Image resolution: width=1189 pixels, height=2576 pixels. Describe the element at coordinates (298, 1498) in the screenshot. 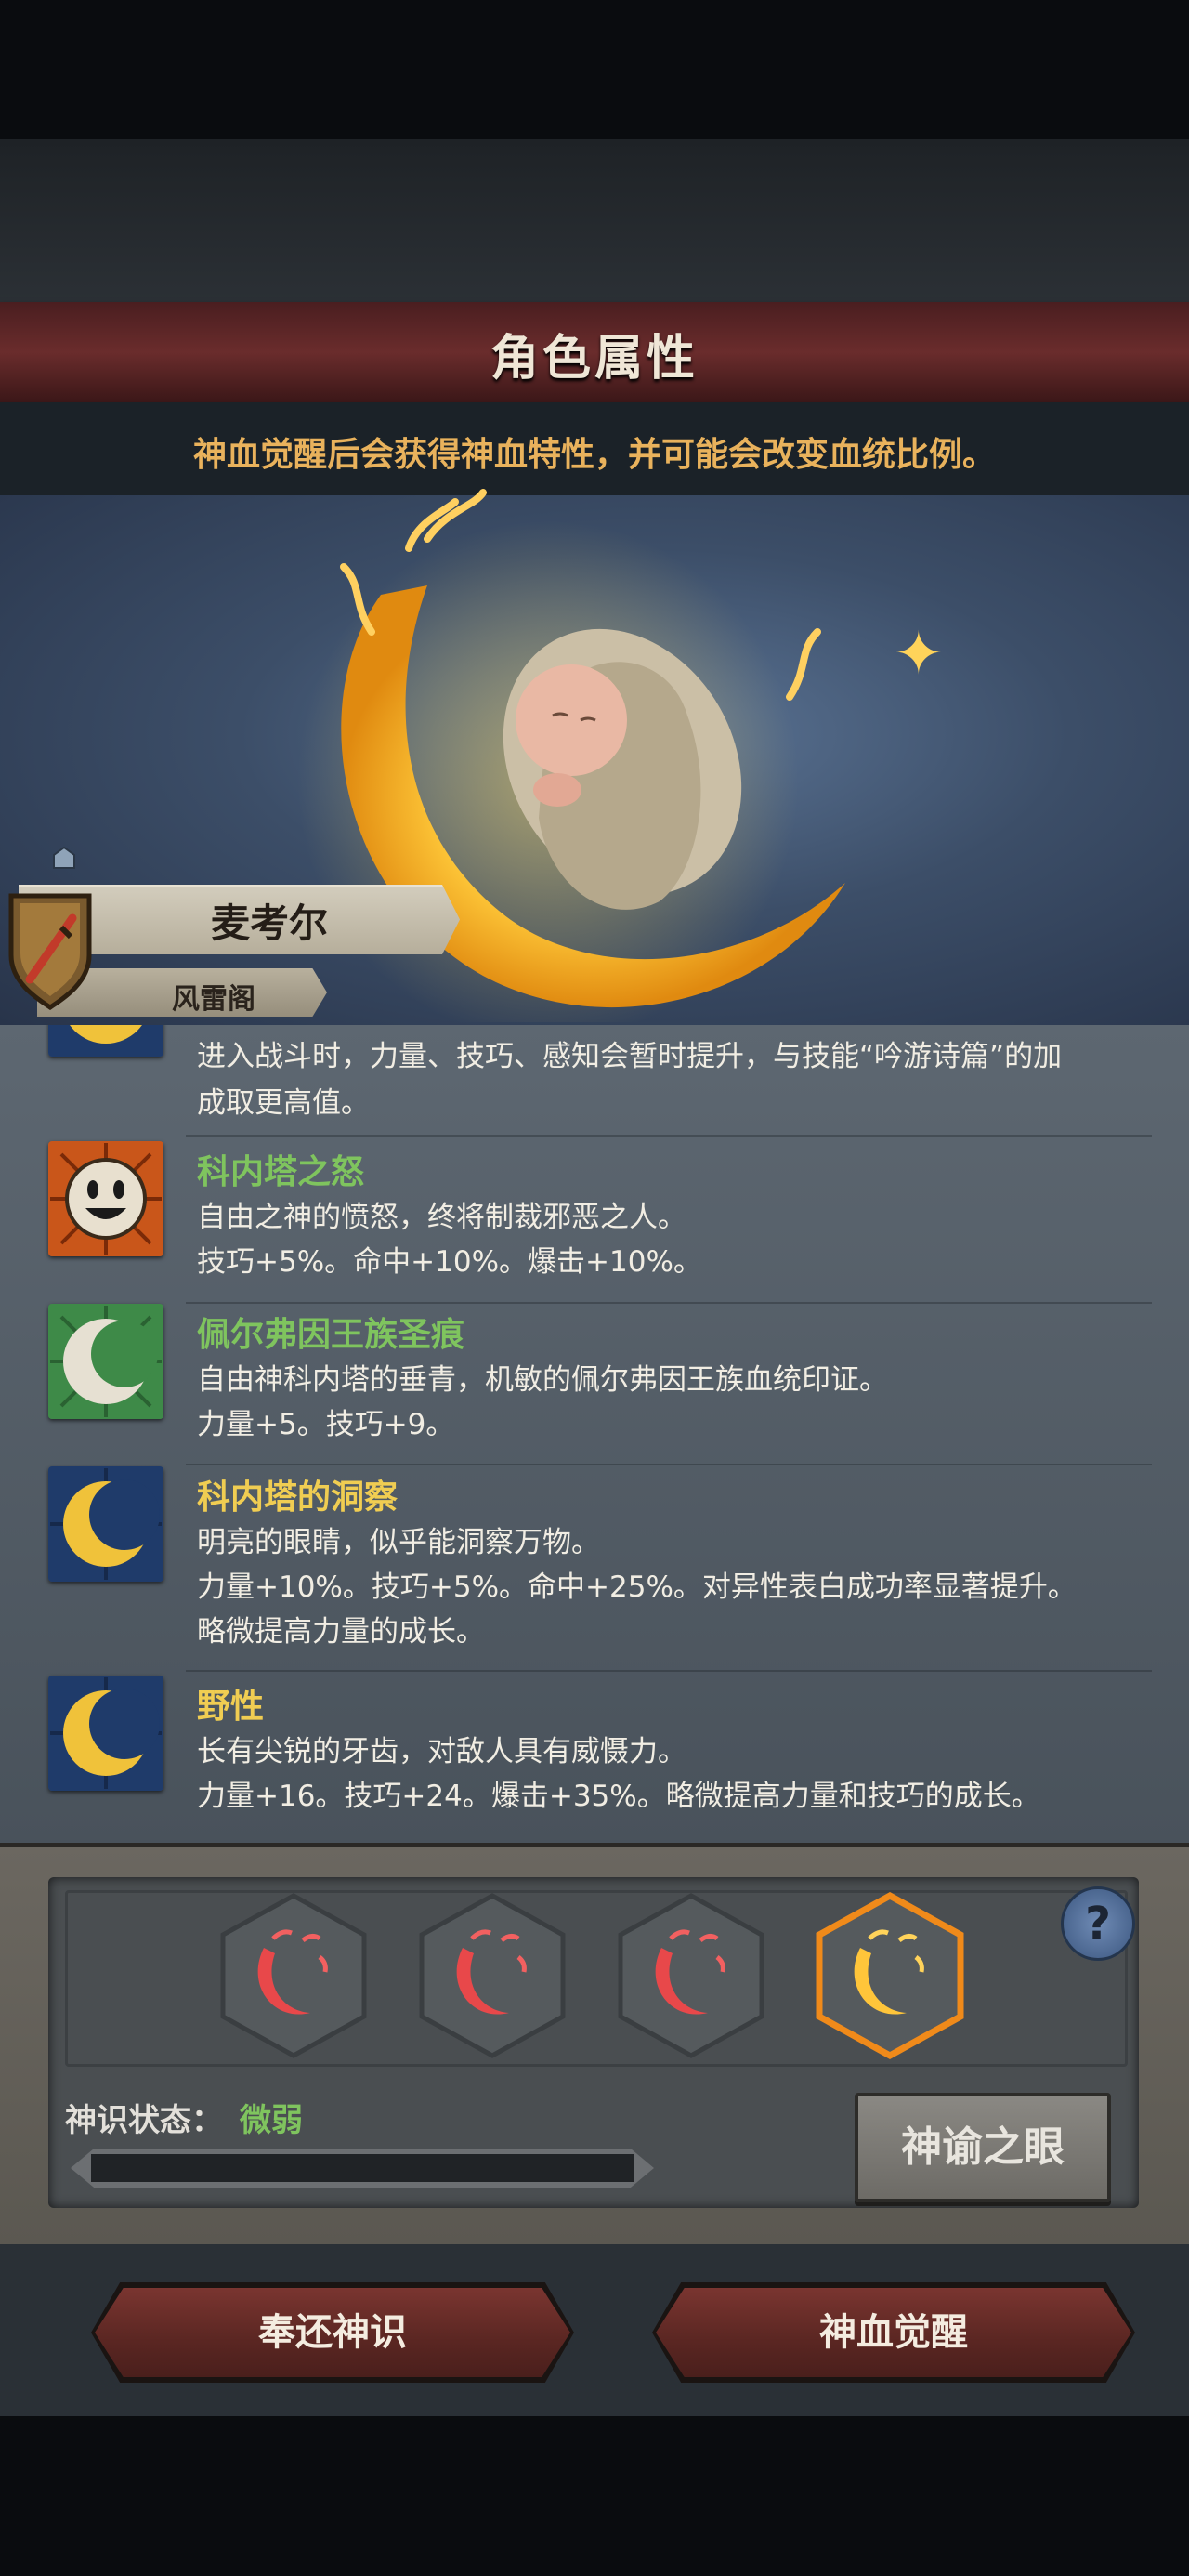

I see `trait-name: 科内塔的洞察` at that location.